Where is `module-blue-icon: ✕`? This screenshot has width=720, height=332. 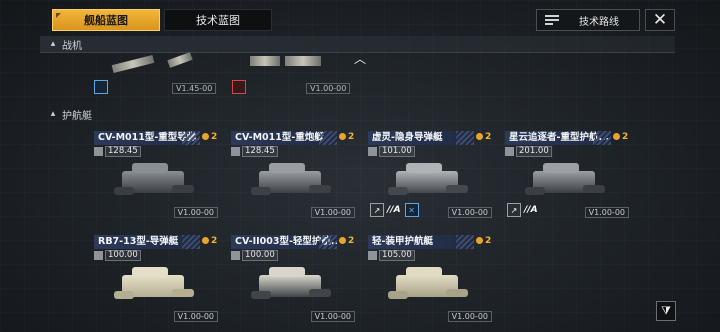 module-blue-icon: ✕ is located at coordinates (411, 210).